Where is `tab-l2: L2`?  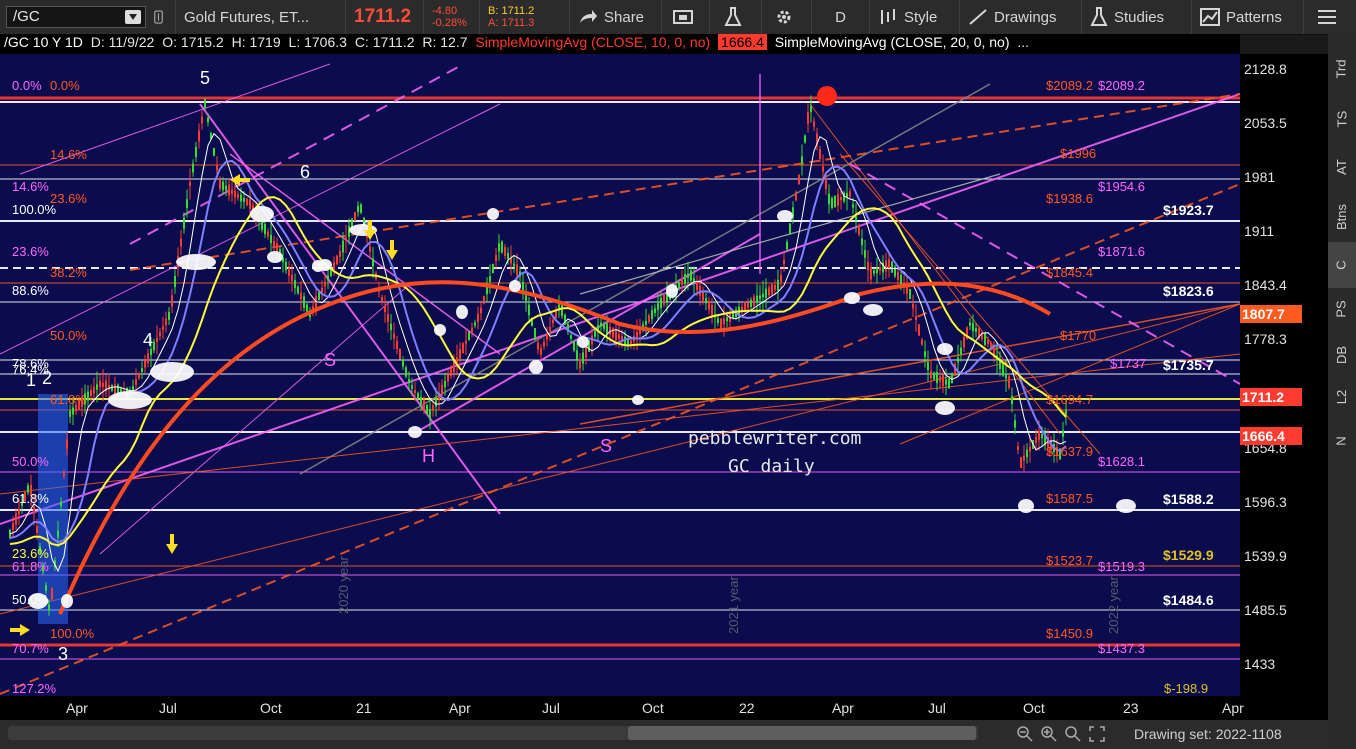
tab-l2: L2 is located at coordinates (1342, 397).